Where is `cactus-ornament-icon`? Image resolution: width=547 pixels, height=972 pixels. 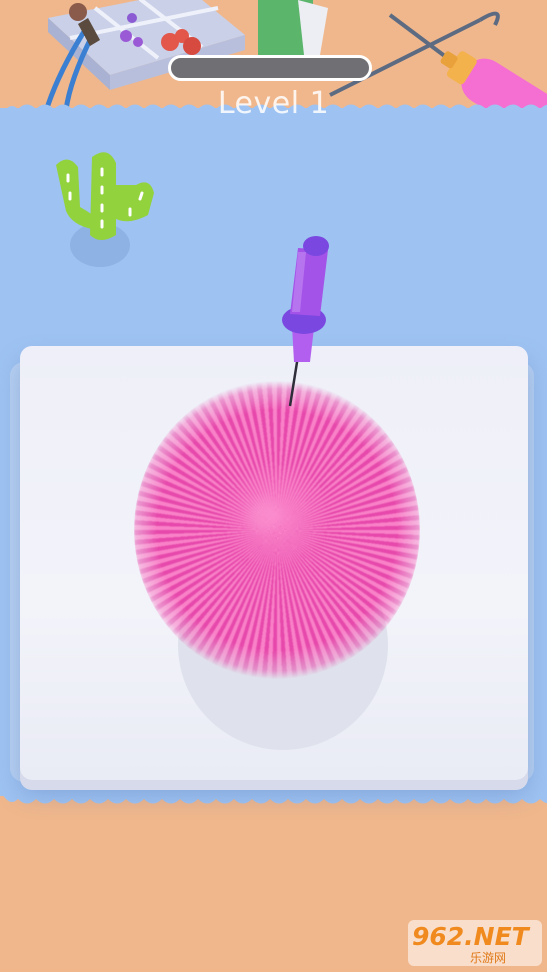 cactus-ornament-icon is located at coordinates (105, 209).